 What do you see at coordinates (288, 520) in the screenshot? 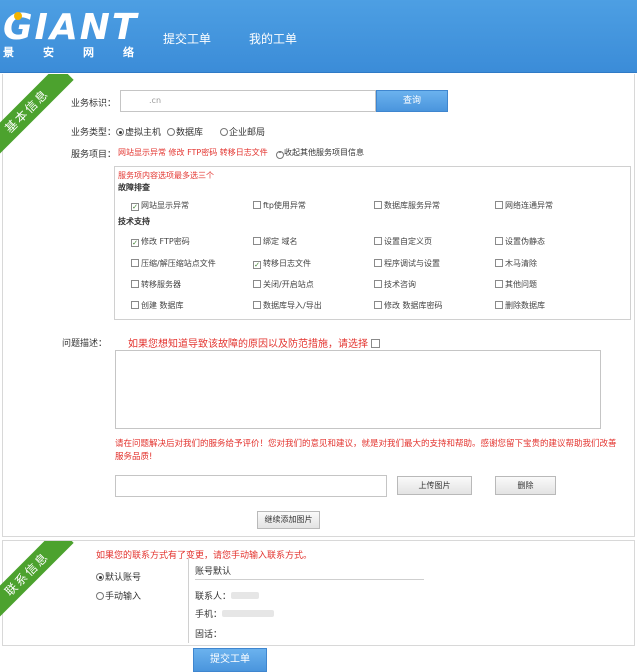
I see `add-more-image-button: 继续添加图片` at bounding box center [288, 520].